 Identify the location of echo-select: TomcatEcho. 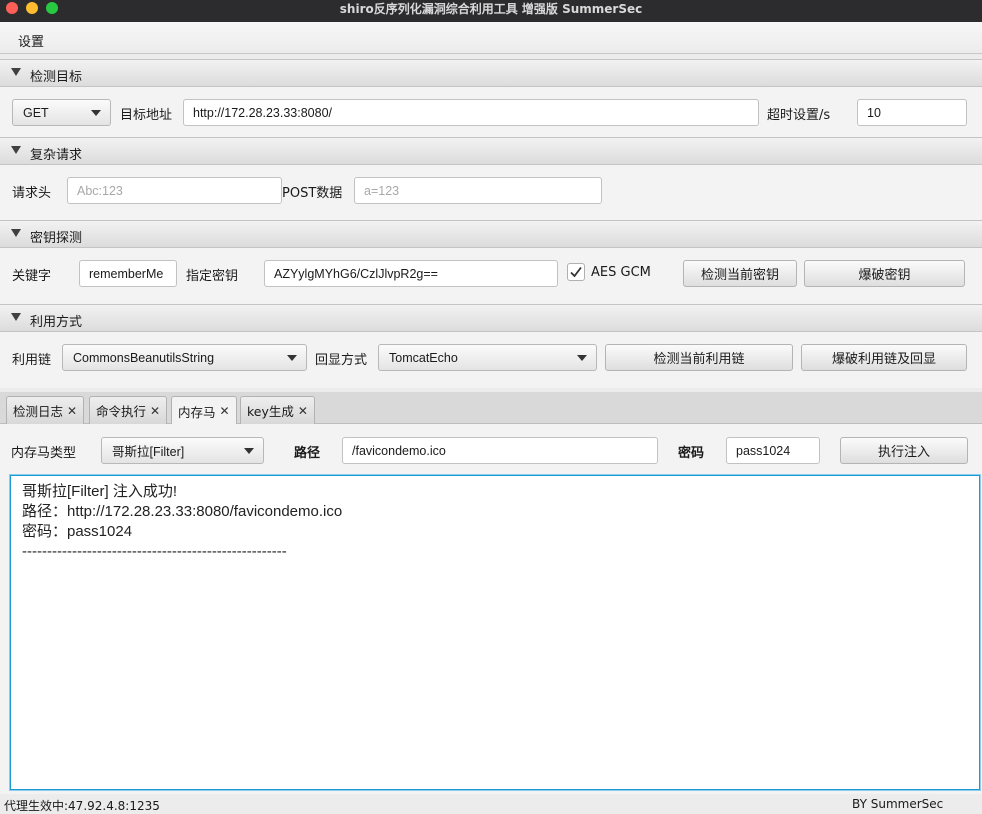
(487, 357).